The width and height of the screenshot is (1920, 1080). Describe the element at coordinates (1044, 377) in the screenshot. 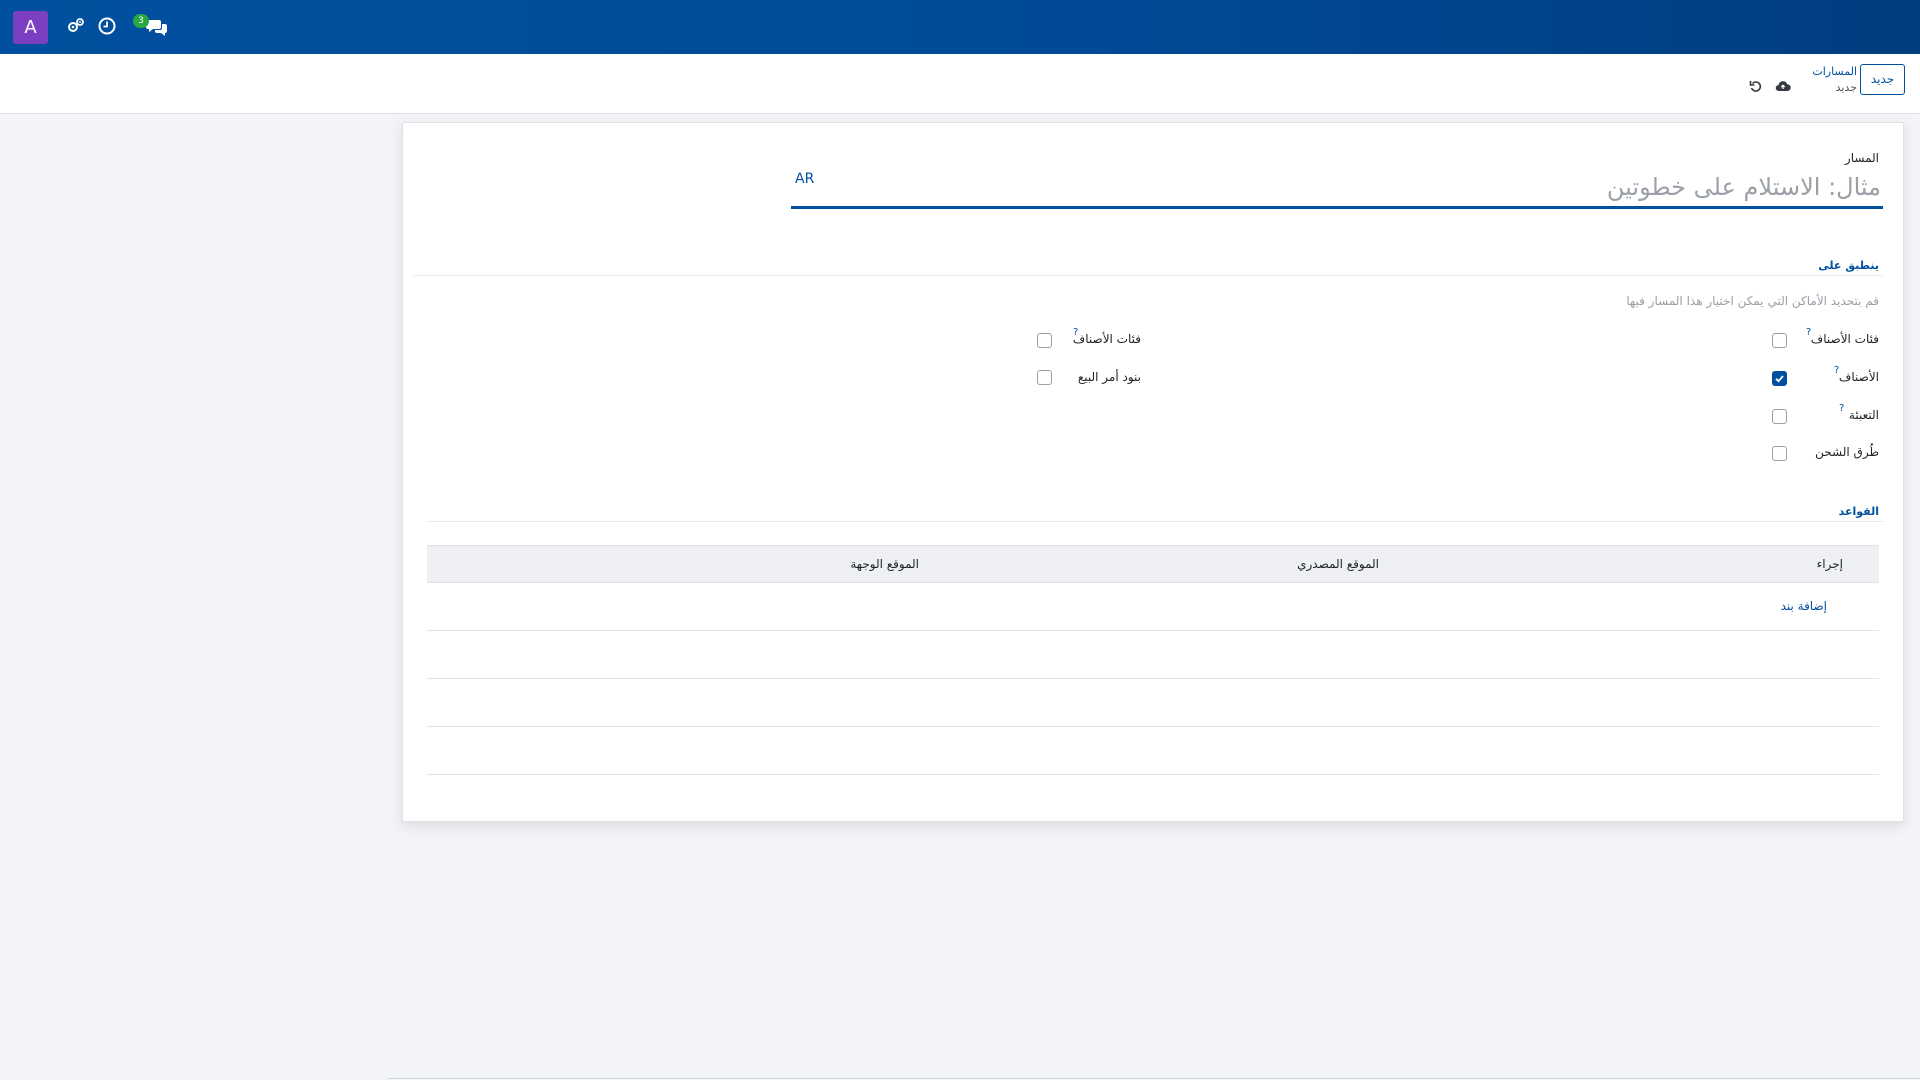

I see `sales-order-lines-checkbox` at that location.